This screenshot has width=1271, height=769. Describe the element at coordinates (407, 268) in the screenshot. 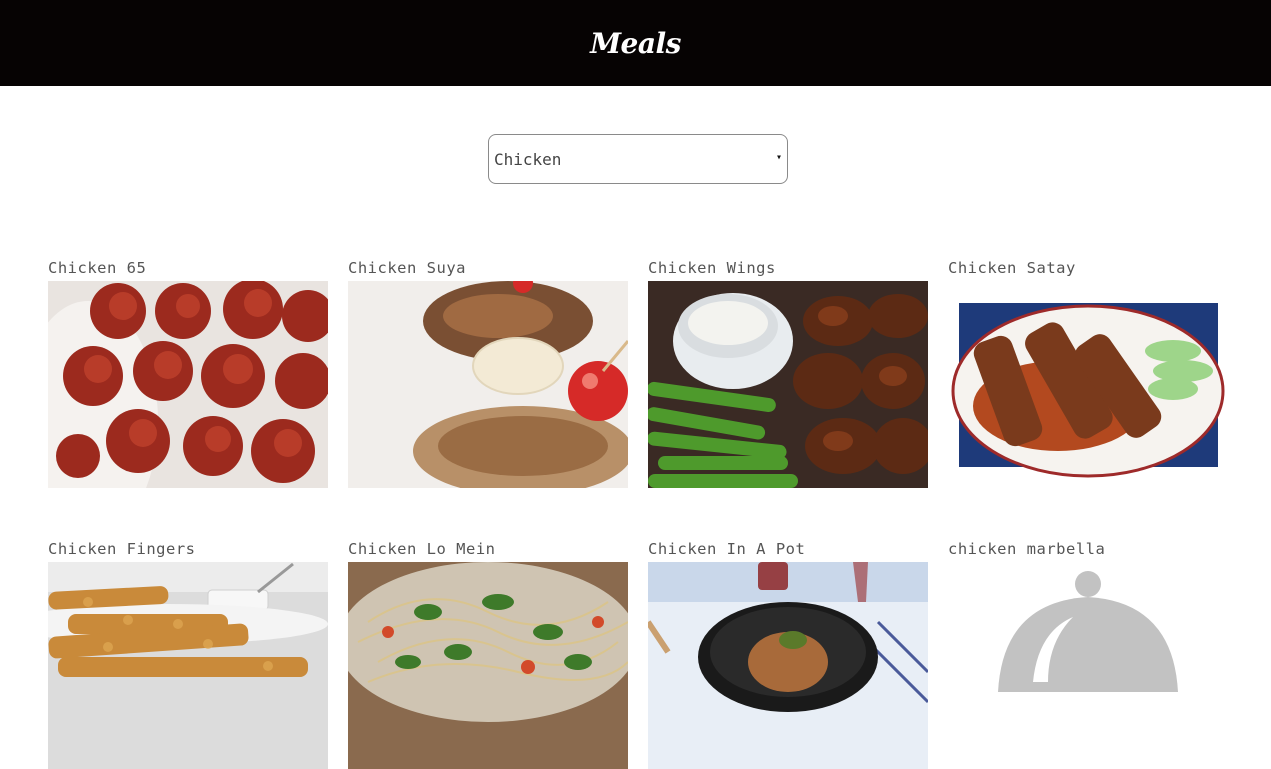

I see `meal-title: Chicken Suya` at that location.